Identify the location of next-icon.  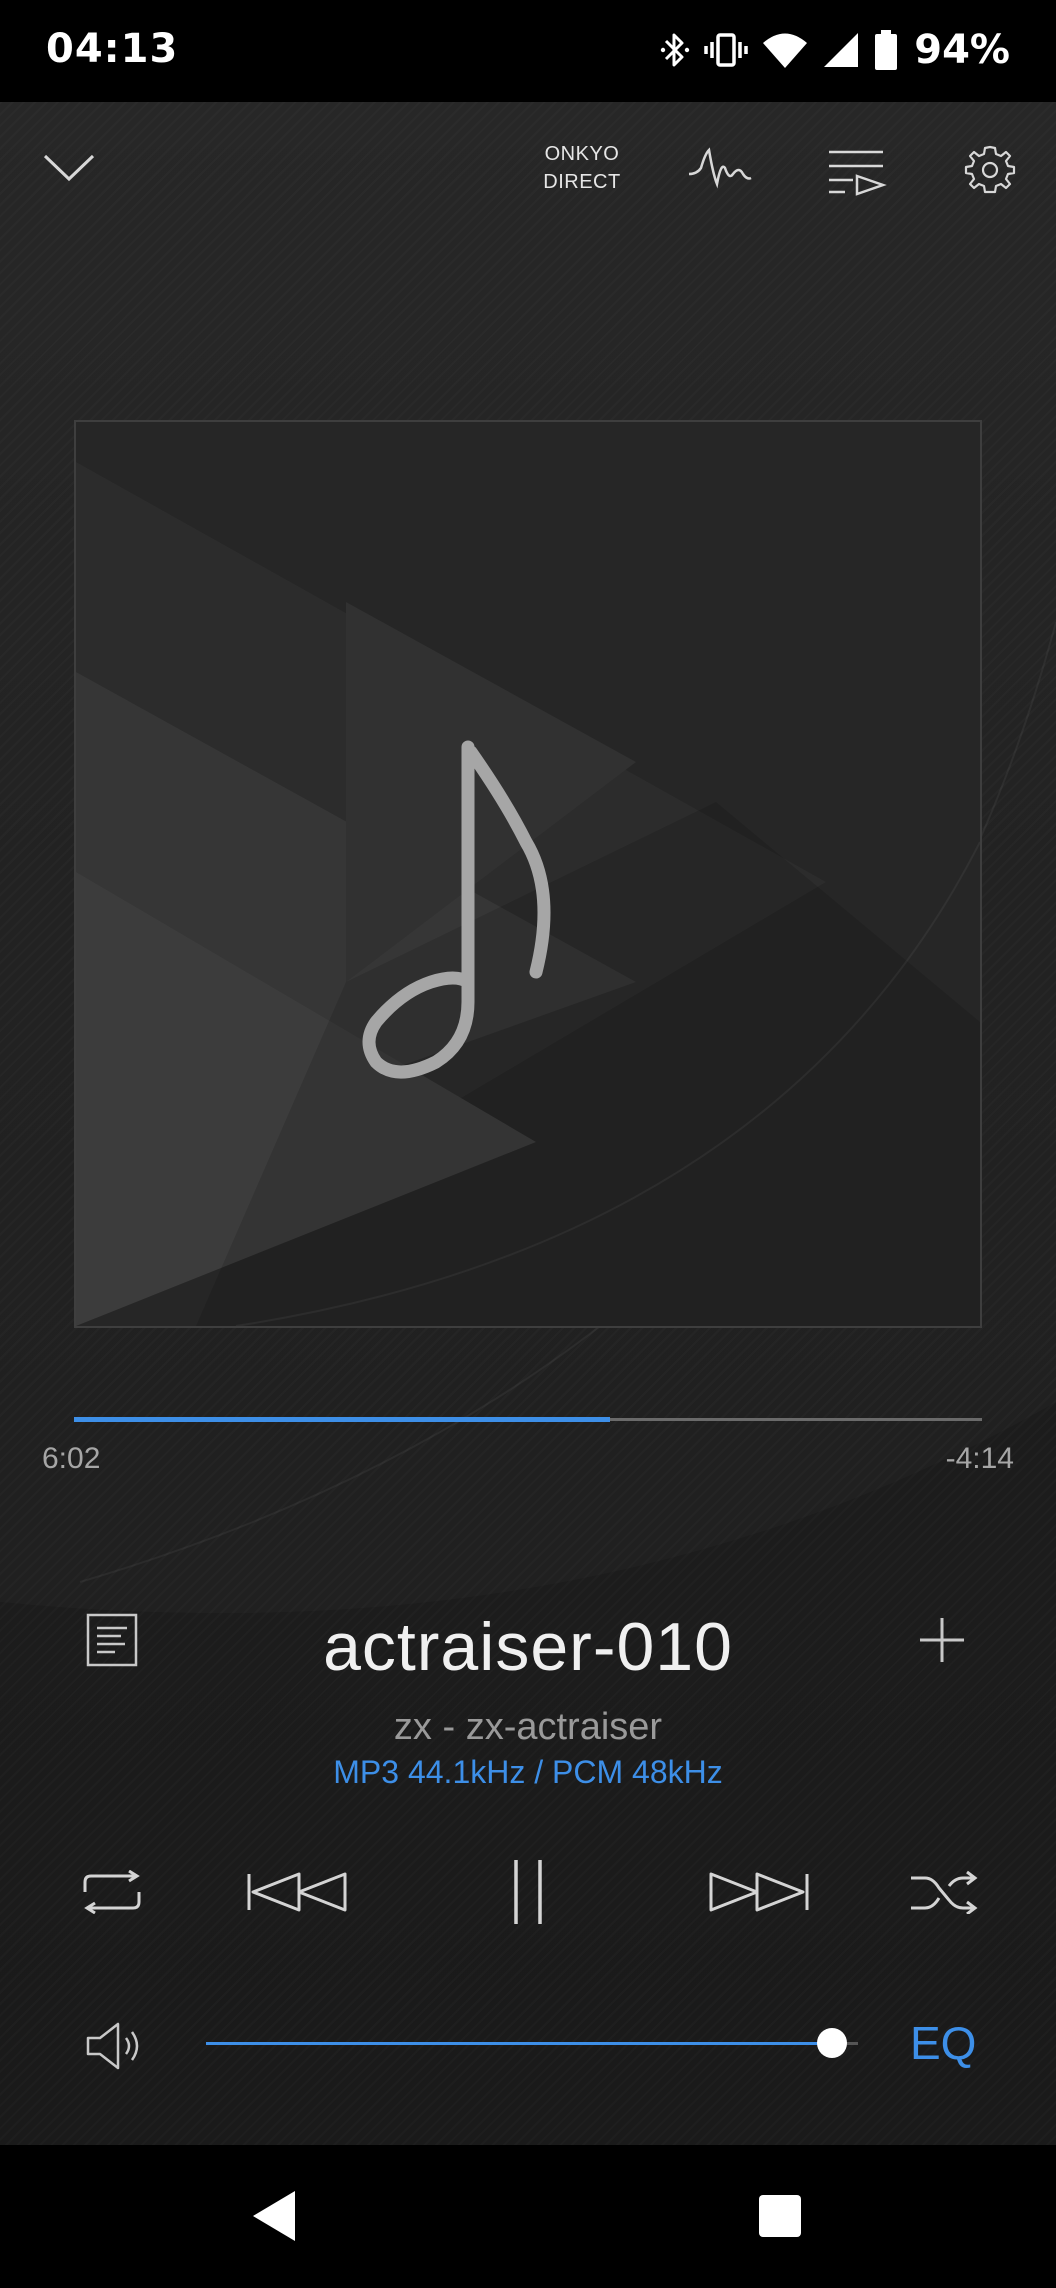
(759, 1892).